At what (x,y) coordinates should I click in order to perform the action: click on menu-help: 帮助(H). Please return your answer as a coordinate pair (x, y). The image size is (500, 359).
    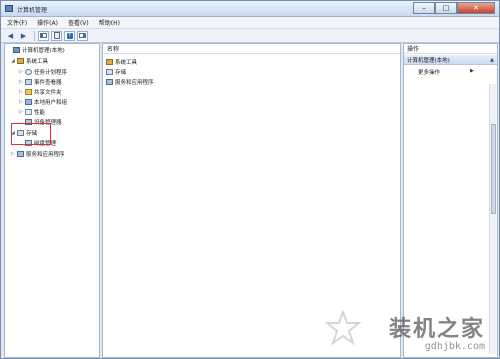
    Looking at the image, I should click on (109, 22).